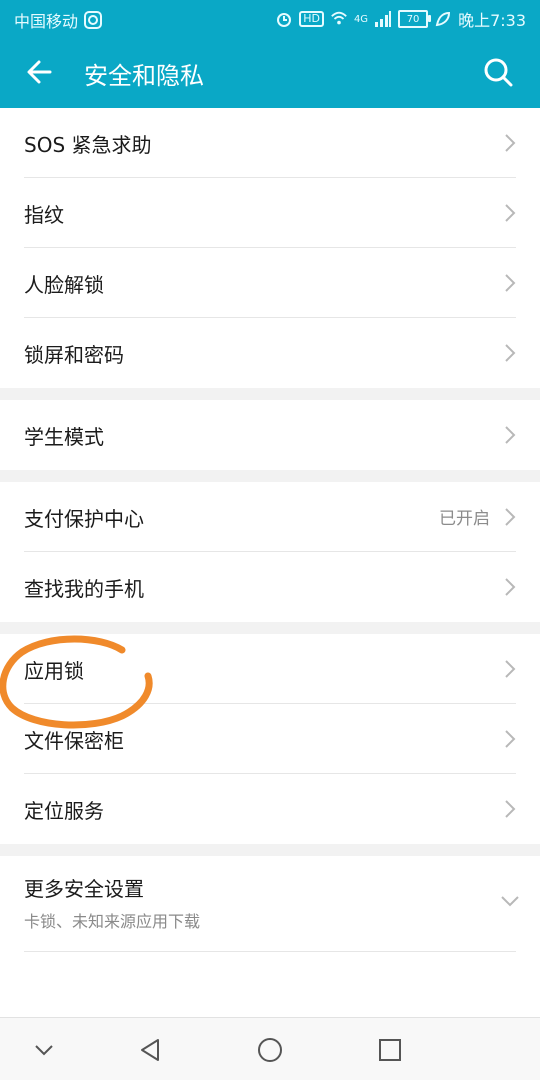 This screenshot has width=540, height=1080. What do you see at coordinates (270, 18) in the screenshot?
I see `status-bar: 中国移动 HD 4G 70 晚上7:33` at bounding box center [270, 18].